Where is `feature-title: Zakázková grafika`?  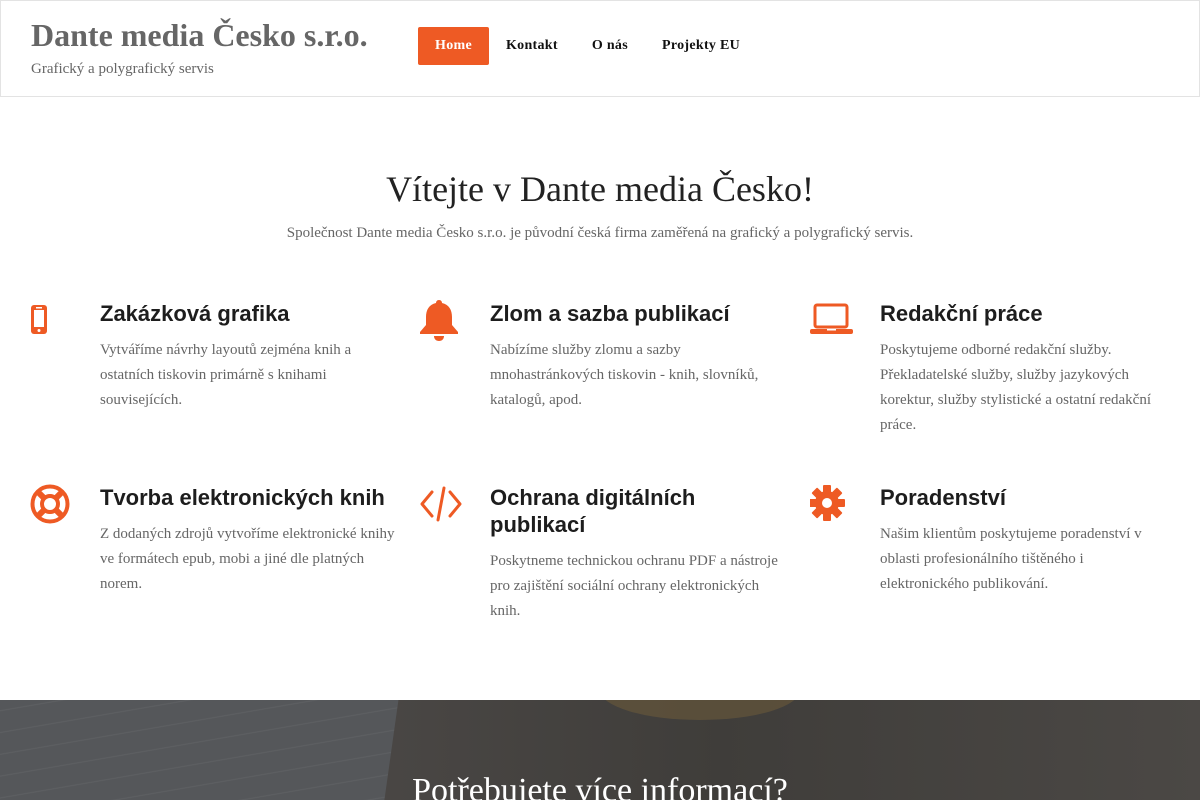
feature-title: Zakázková grafika is located at coordinates (195, 313).